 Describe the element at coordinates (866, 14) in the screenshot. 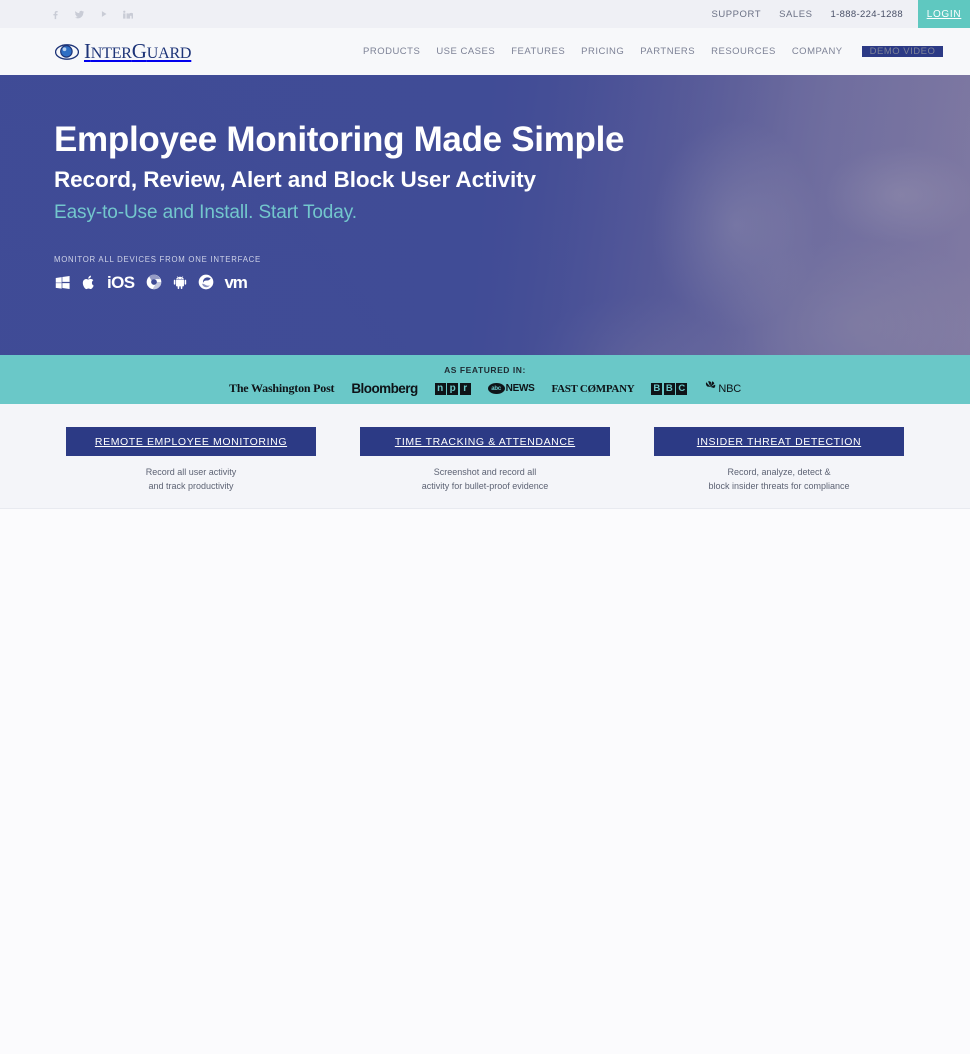

I see `phone-link: 1-888-224-1288` at that location.